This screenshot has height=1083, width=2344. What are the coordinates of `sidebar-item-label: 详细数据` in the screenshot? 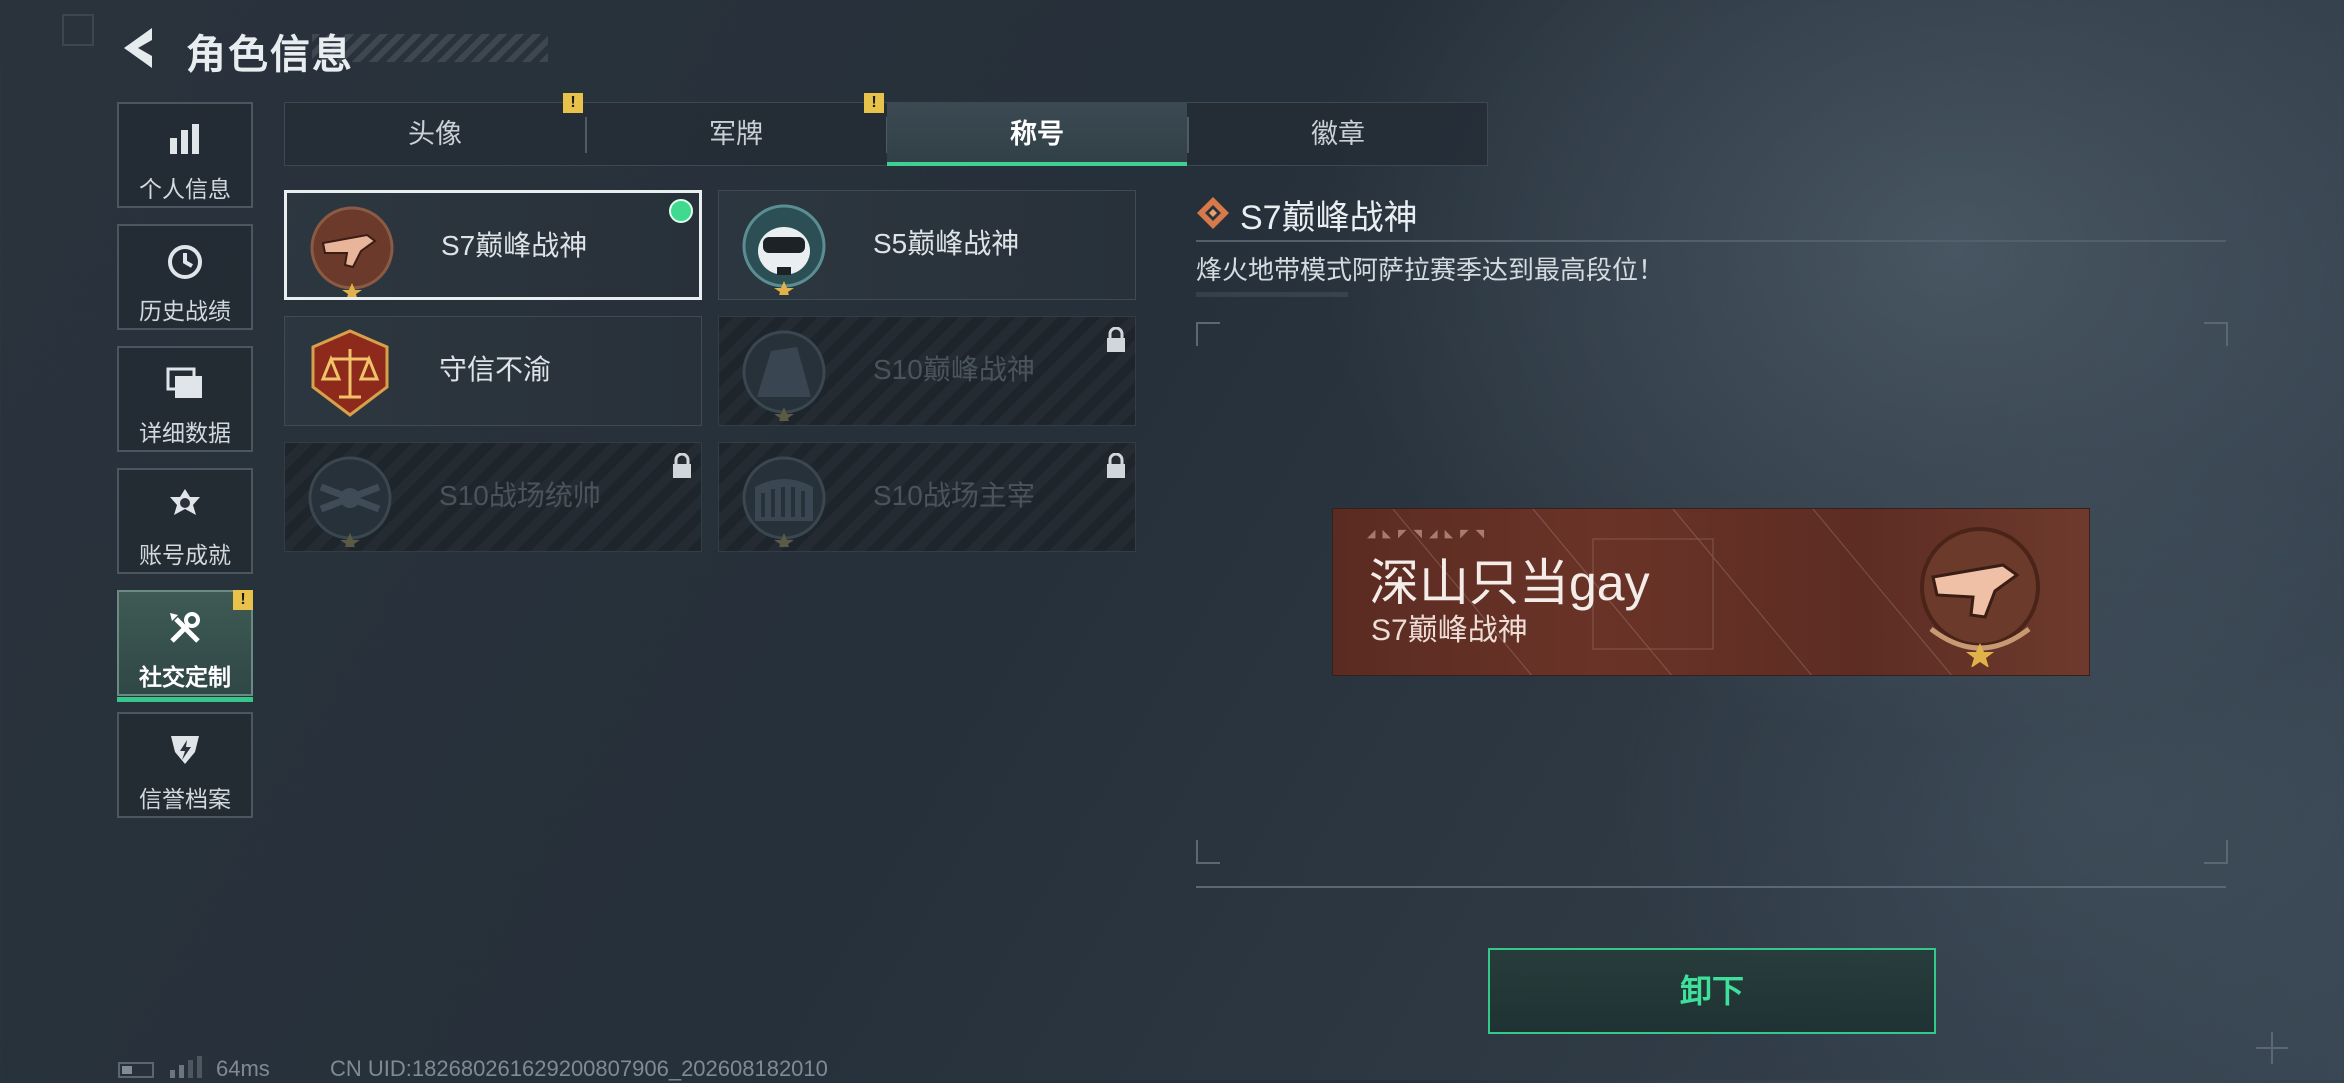 It's located at (185, 433).